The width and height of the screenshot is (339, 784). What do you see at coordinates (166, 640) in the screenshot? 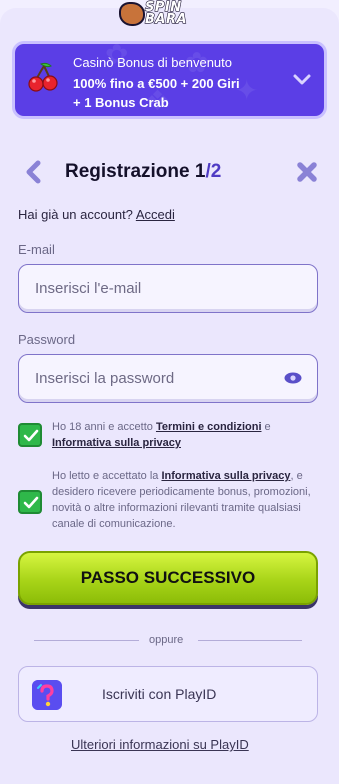
I see `divider-text: oppure` at bounding box center [166, 640].